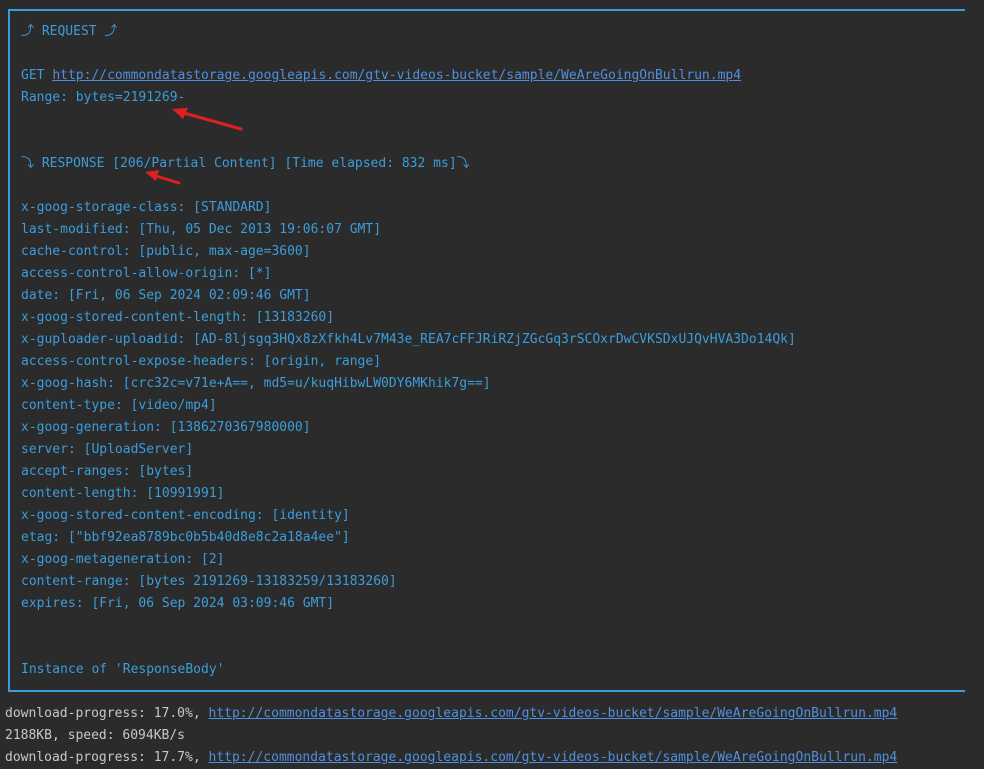  I want to click on response-header-line: server: [UploadServer], so click(107, 449).